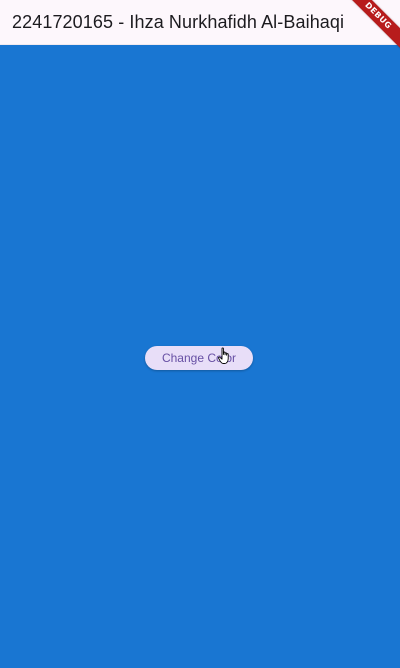 Image resolution: width=400 pixels, height=668 pixels. Describe the element at coordinates (223, 355) in the screenshot. I see `hand-pointer-icon` at that location.